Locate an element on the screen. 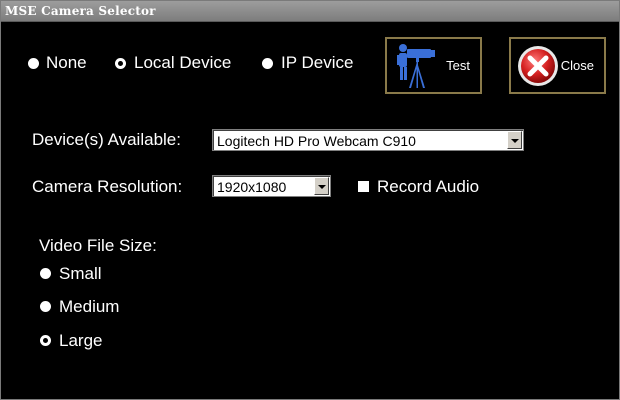  devices-dropdown: Logitech HD Pro Webcam C910 is located at coordinates (368, 140).